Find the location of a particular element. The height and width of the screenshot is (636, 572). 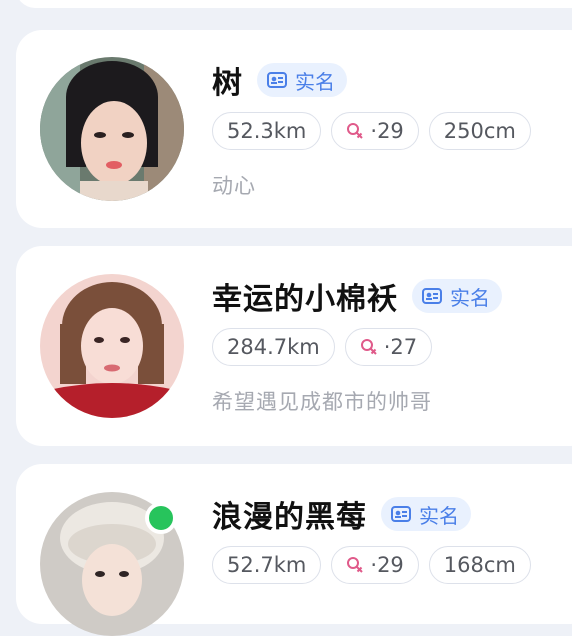

online-status-dot is located at coordinates (161, 518).